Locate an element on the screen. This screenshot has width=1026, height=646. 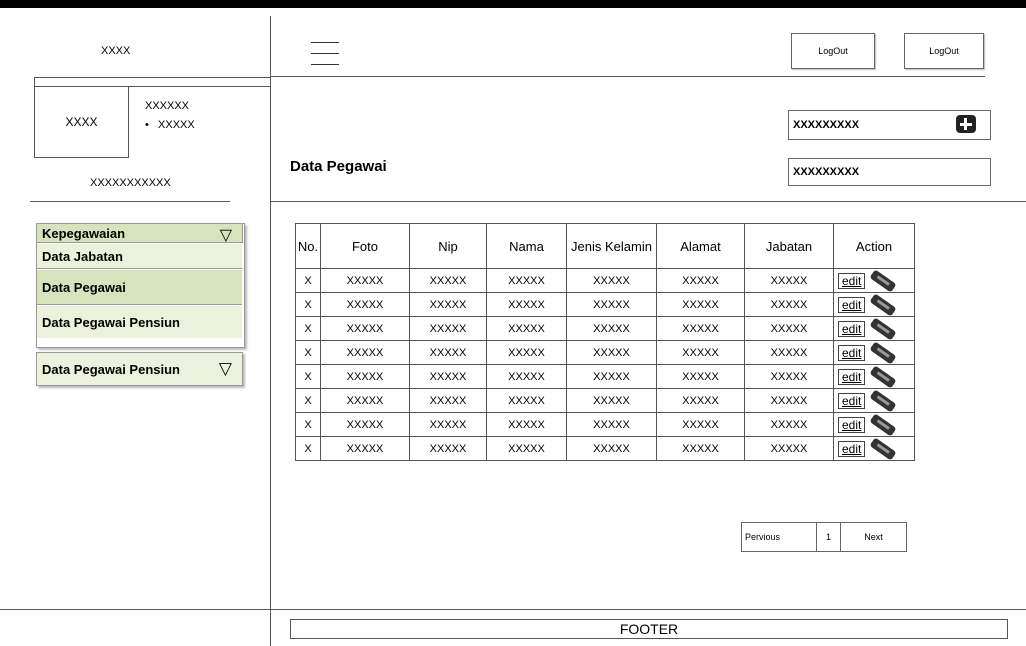
user-bullet-item: • XXXXX is located at coordinates (170, 125).